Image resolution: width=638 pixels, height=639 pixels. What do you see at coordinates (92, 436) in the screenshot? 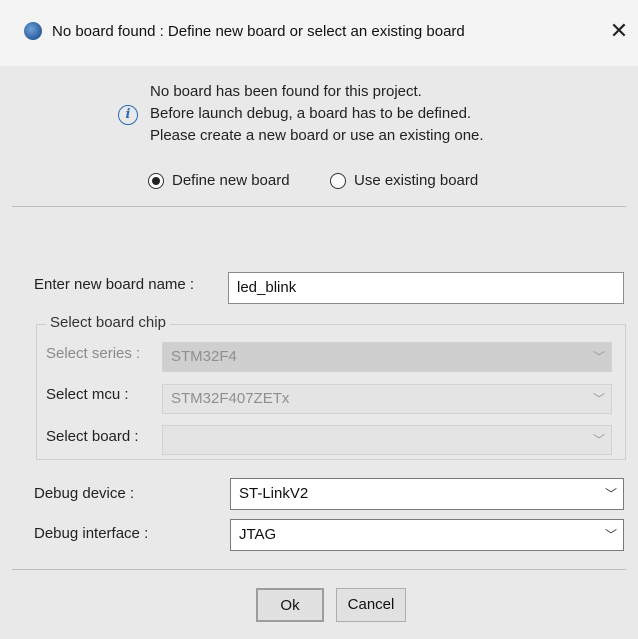
I see `board-label: Select board :` at bounding box center [92, 436].